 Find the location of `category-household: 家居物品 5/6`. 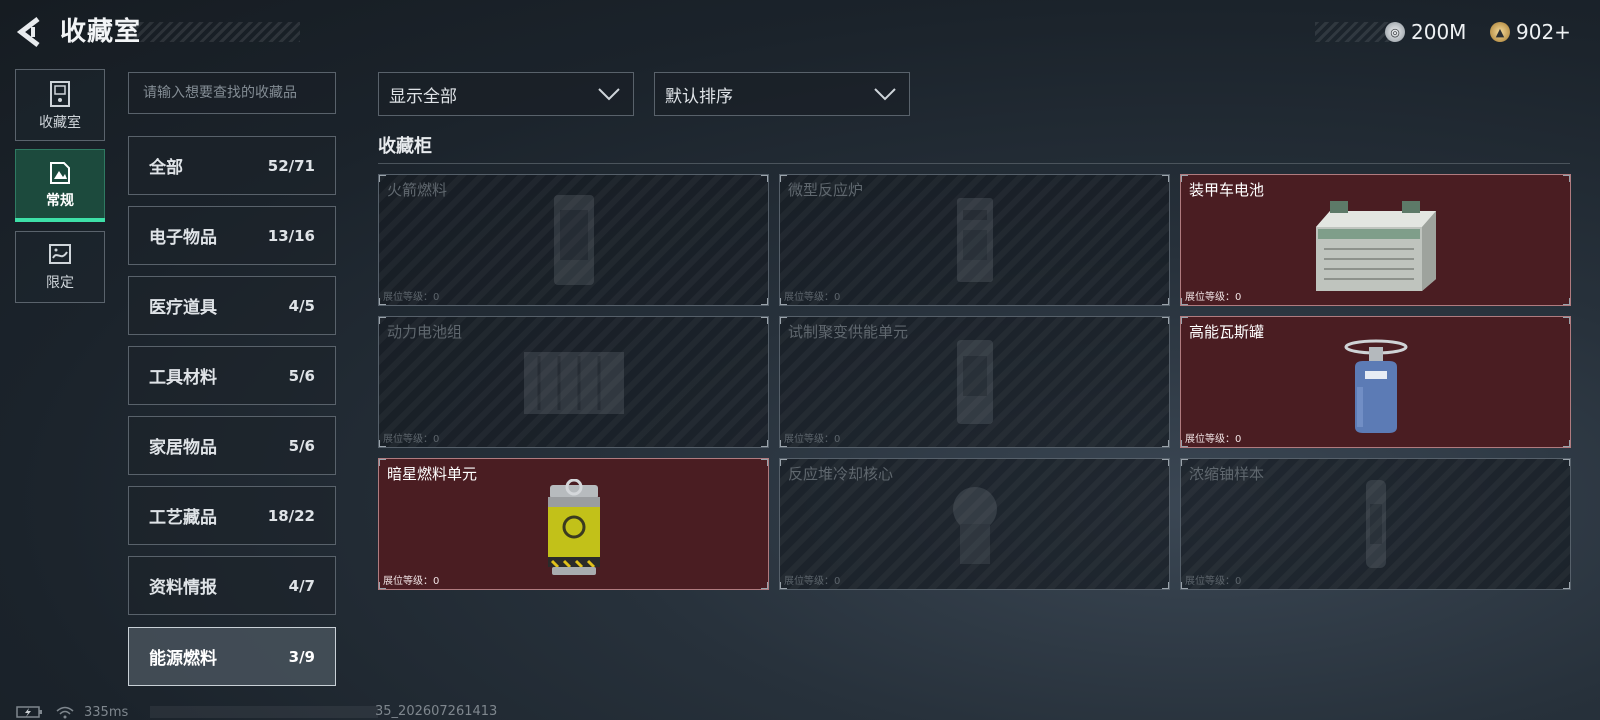

category-household: 家居物品 5/6 is located at coordinates (232, 445).